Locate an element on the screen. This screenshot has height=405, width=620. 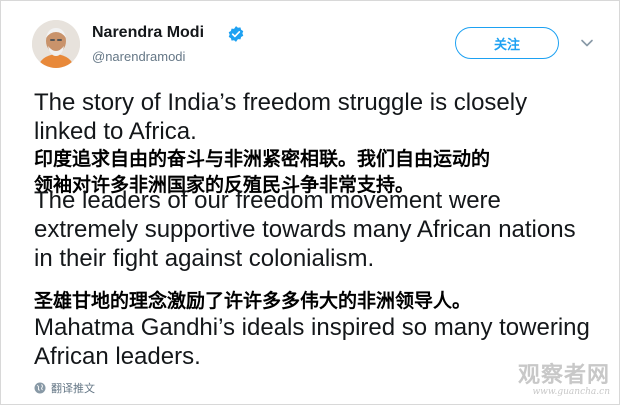
avatar is located at coordinates (56, 44).